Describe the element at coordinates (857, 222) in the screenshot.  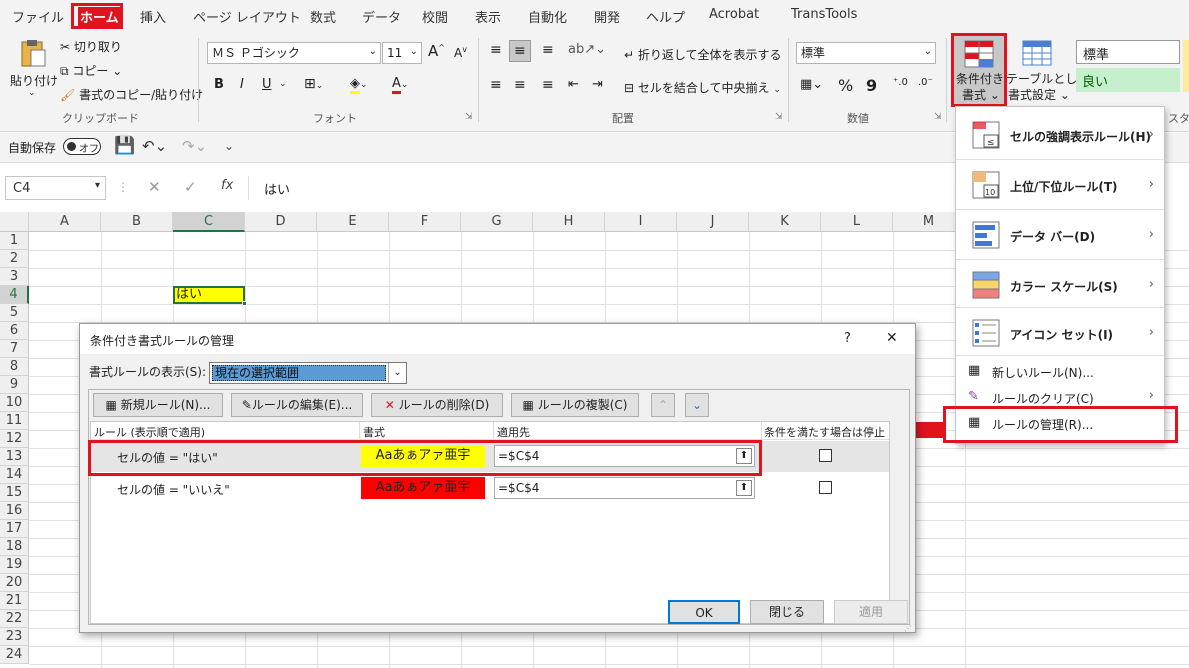
I see `column-header: L` at that location.